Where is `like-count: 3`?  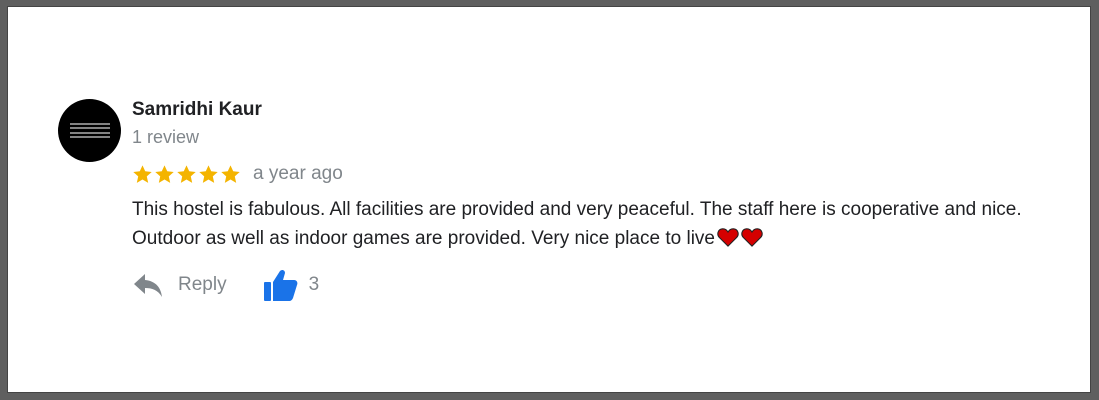
like-count: 3 is located at coordinates (314, 284).